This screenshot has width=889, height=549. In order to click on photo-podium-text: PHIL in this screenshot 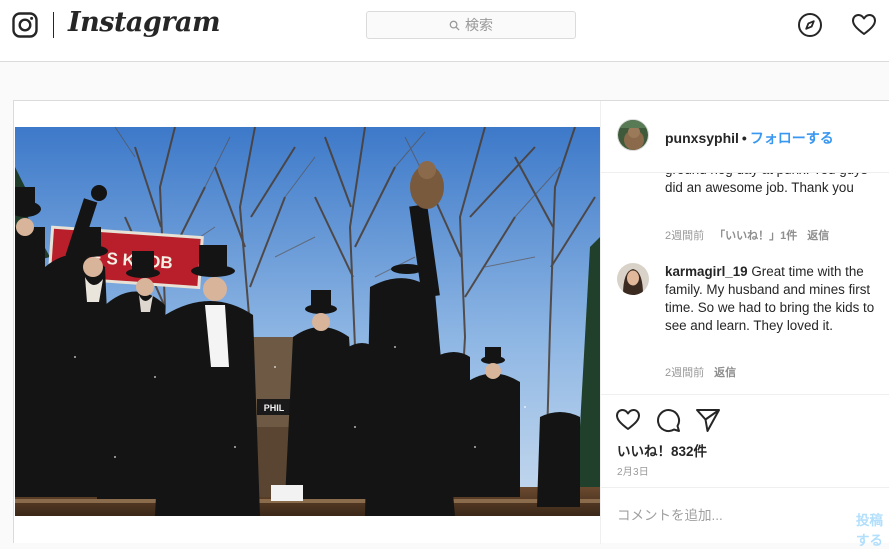, I will do `click(274, 408)`.